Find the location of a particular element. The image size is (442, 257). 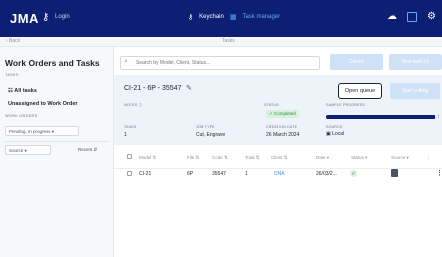

column-source: Source ▾ is located at coordinates (400, 158).